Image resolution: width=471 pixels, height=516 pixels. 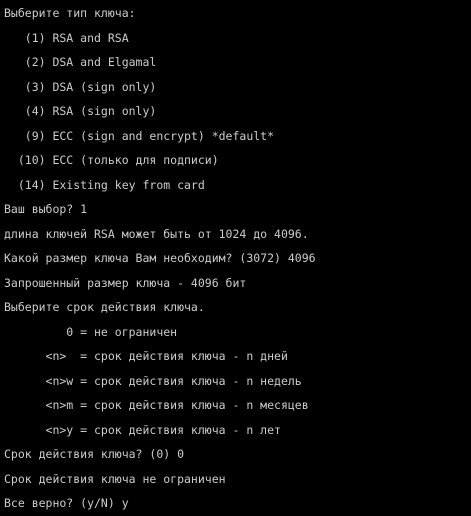 What do you see at coordinates (146, 356) in the screenshot?
I see `expiry-option-days: <n> = срок действия ключа - n дней` at bounding box center [146, 356].